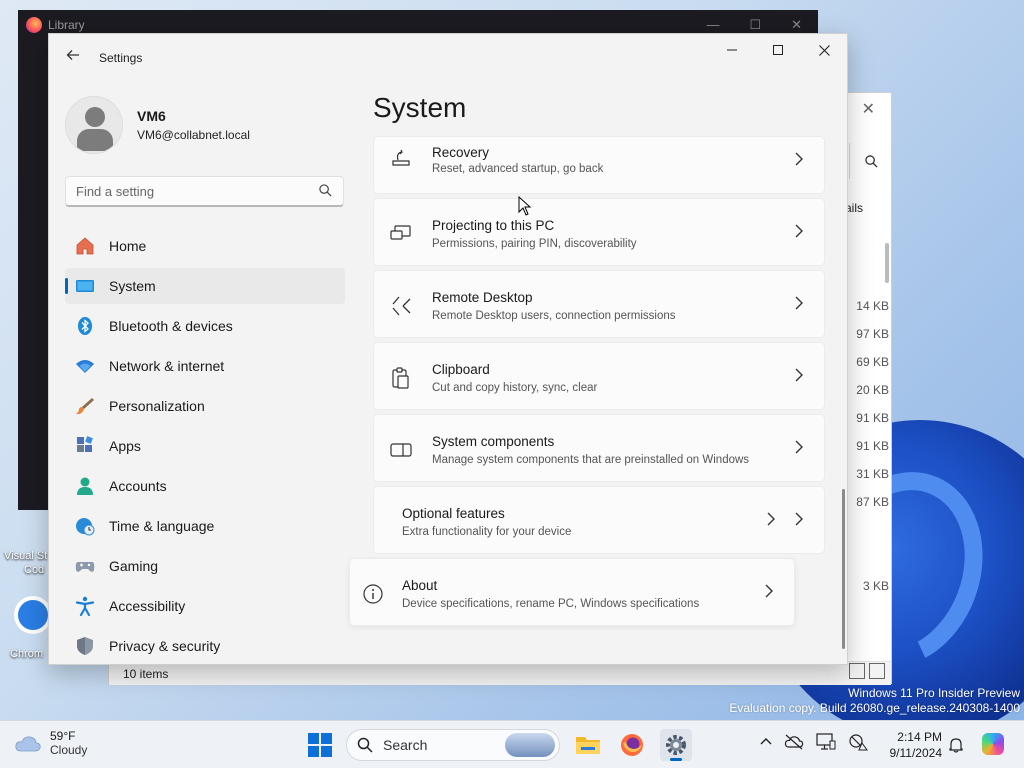 The width and height of the screenshot is (1024, 768). I want to click on card-title: About, so click(420, 585).